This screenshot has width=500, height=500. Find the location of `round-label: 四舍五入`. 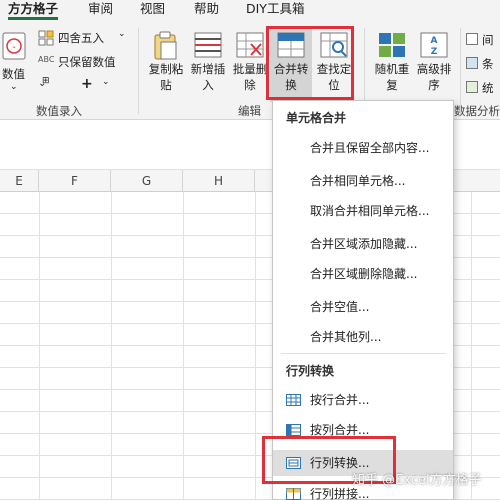

round-label: 四舍五入 is located at coordinates (81, 38).